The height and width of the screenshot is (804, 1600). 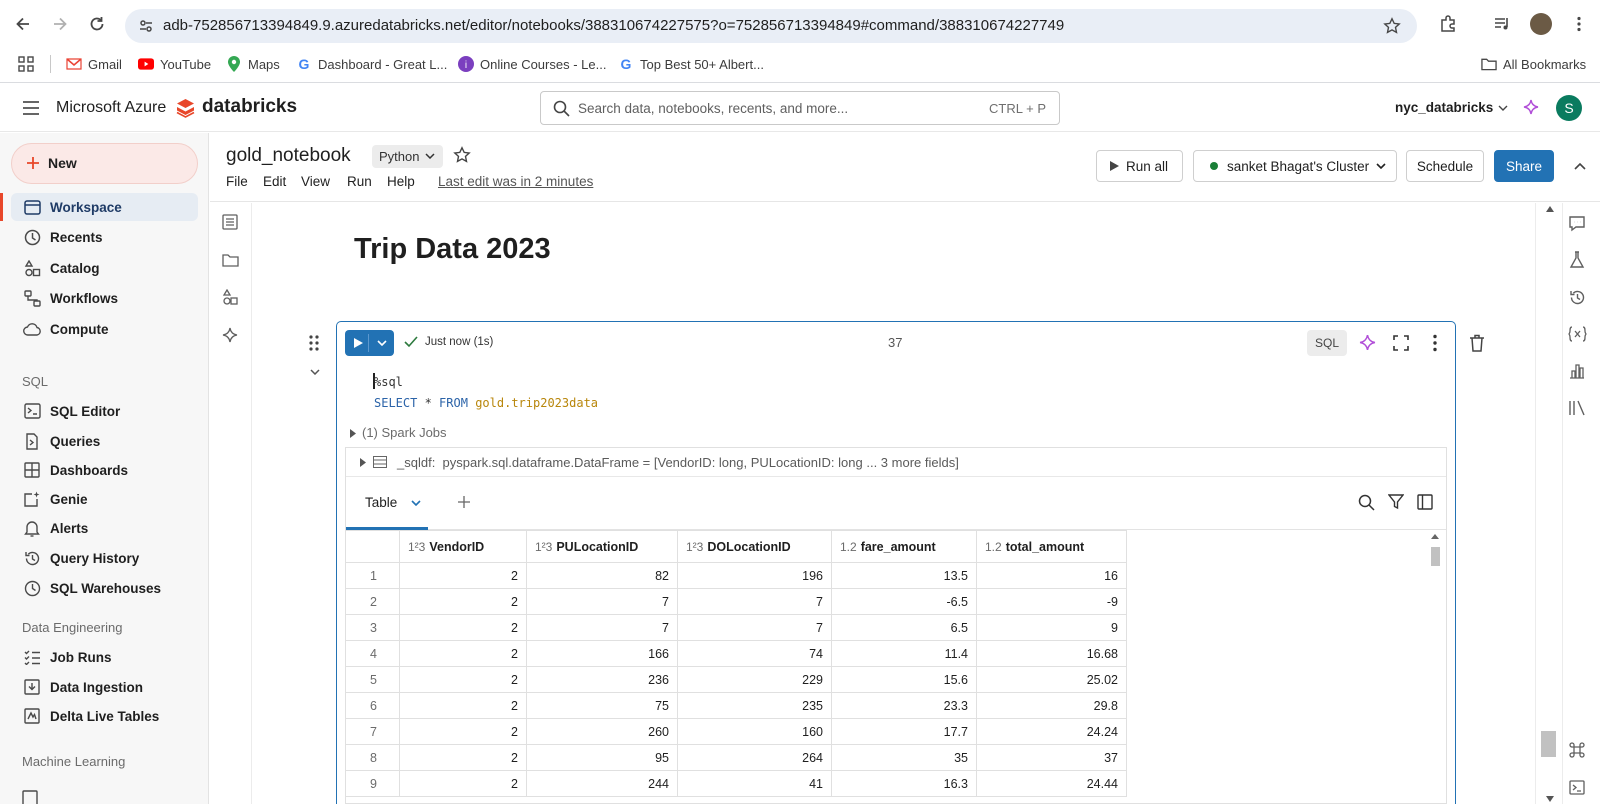 I want to click on bookmark-gmail: Gmail, so click(x=94, y=64).